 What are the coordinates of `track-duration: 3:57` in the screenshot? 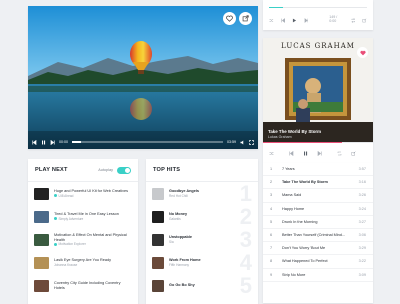 It's located at (362, 169).